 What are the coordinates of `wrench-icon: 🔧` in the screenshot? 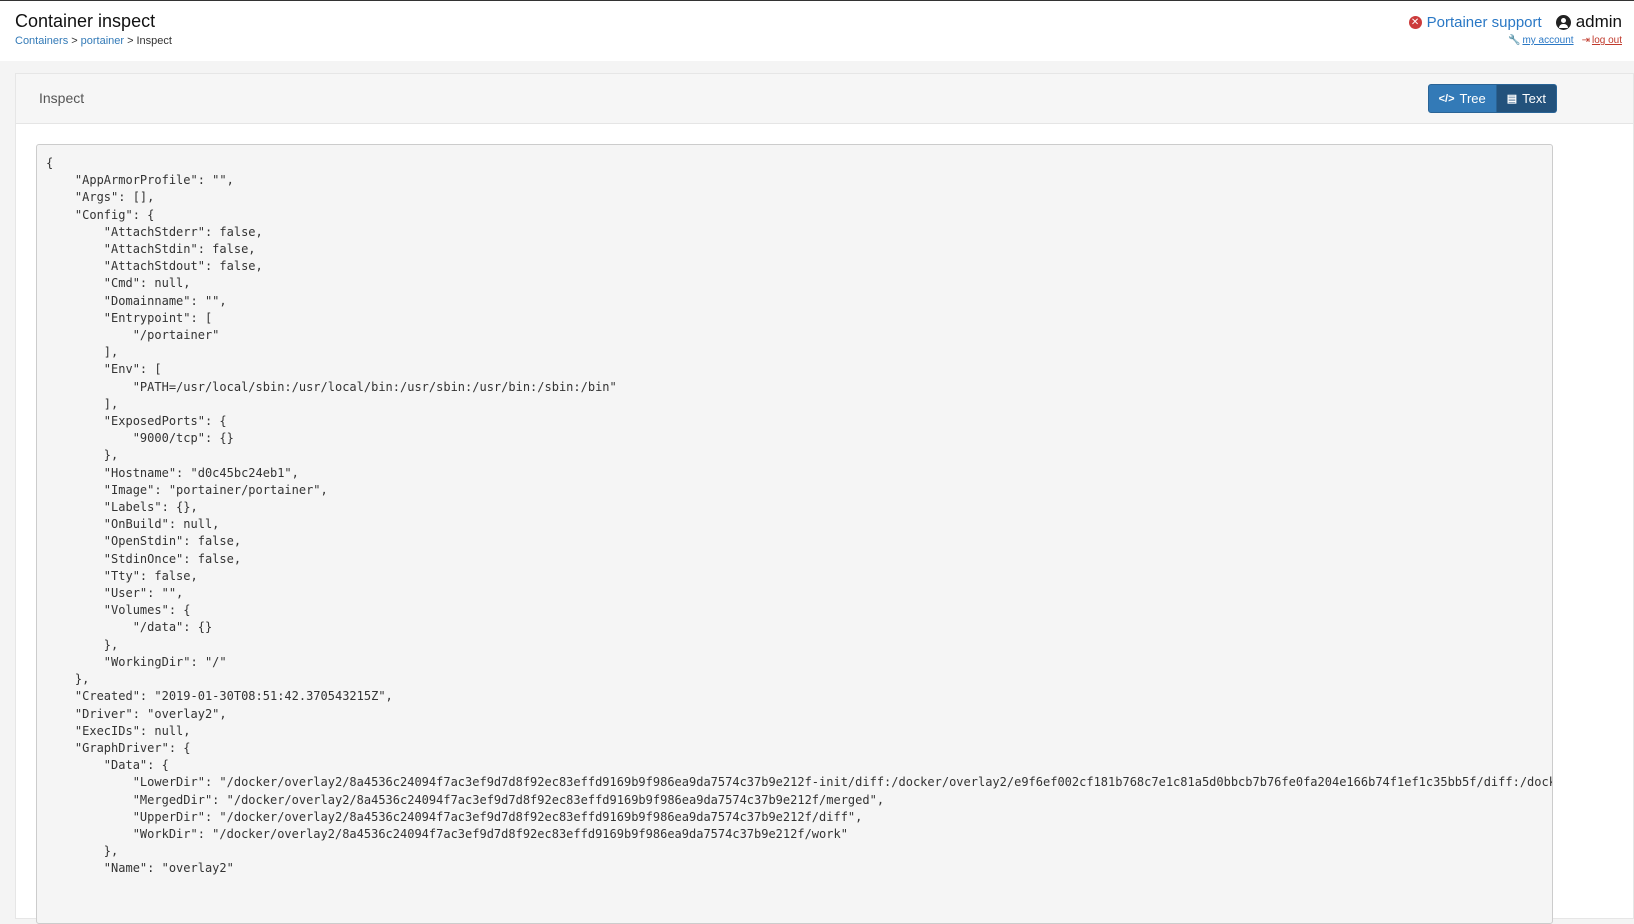 It's located at (1514, 40).